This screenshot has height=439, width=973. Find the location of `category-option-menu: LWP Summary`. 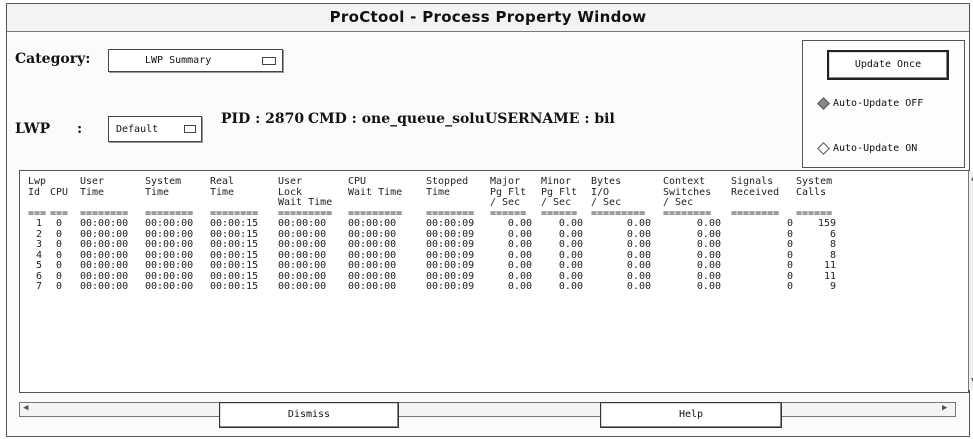

category-option-menu: LWP Summary is located at coordinates (195, 60).